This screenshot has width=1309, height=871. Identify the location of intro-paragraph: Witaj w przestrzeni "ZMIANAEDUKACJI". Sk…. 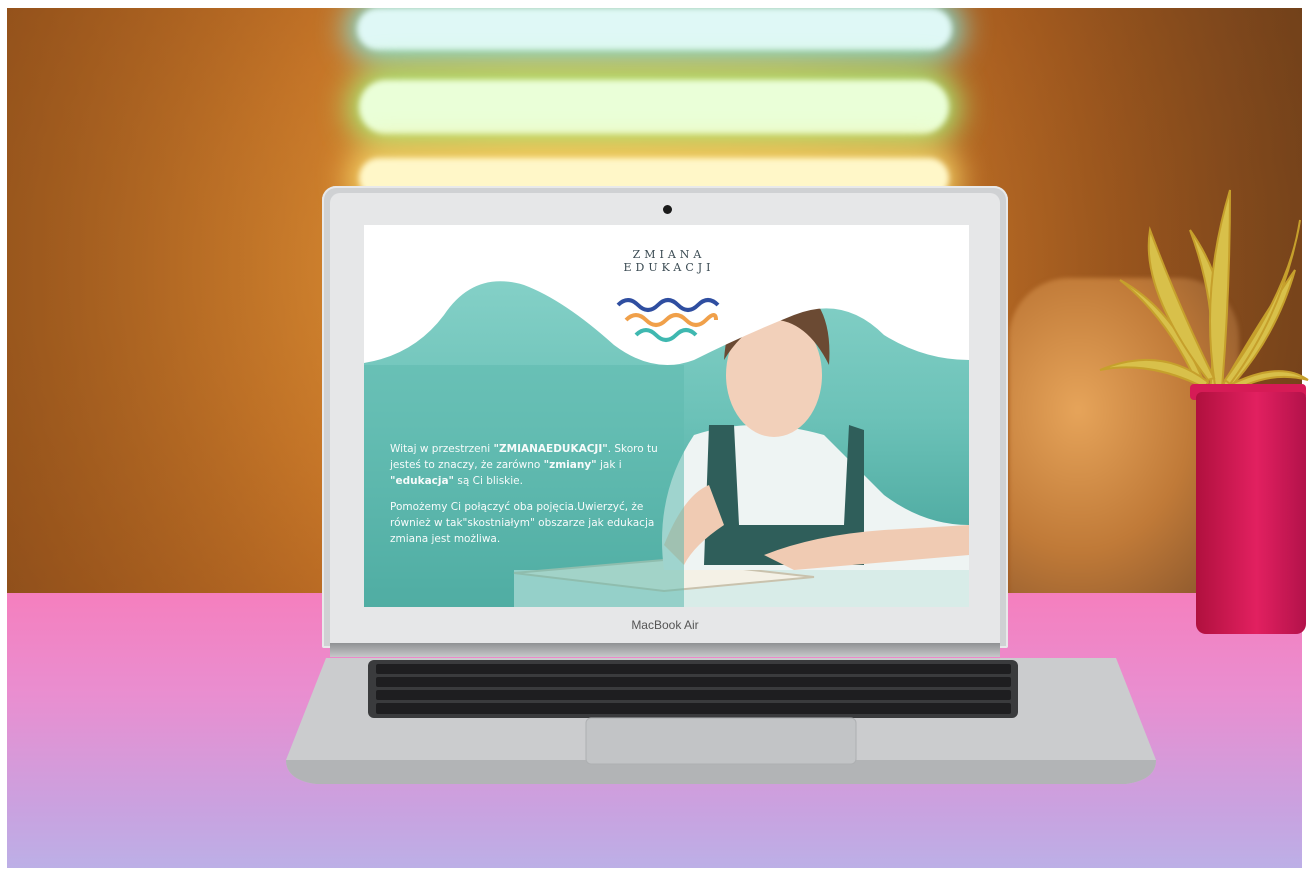
(530, 465).